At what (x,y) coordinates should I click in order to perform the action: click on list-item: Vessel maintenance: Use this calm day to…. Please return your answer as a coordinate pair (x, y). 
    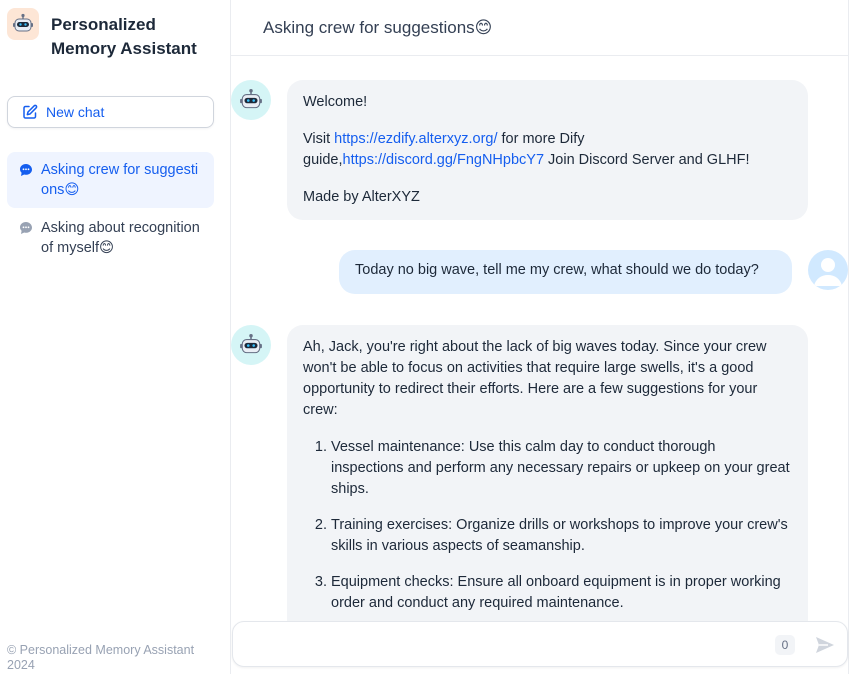
    Looking at the image, I should click on (561, 468).